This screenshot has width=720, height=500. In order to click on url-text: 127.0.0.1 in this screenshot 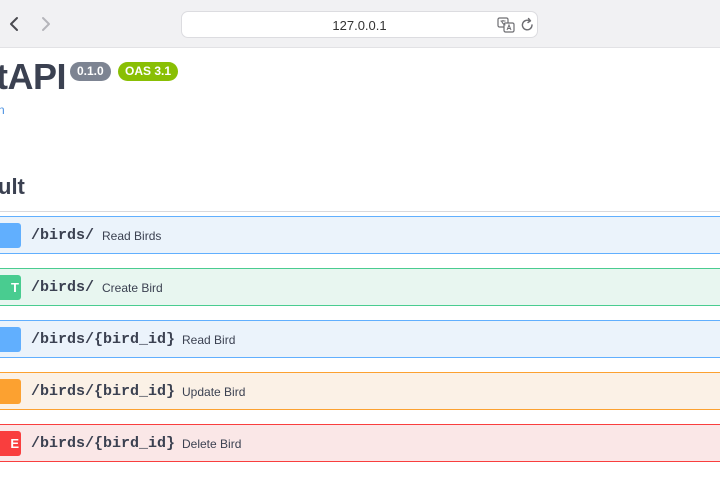, I will do `click(359, 25)`.